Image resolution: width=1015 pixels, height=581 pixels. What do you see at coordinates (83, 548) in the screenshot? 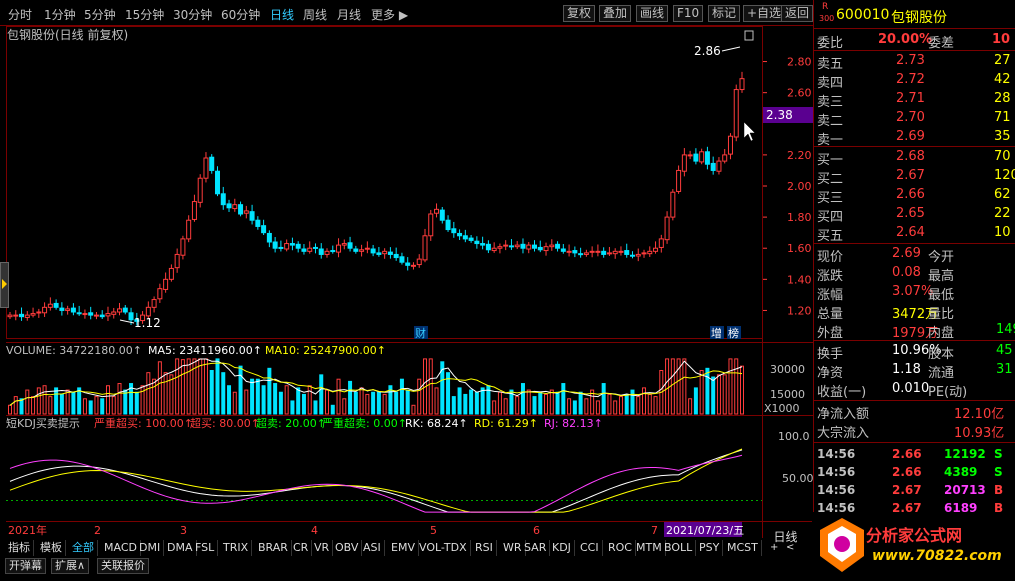
I see `indicator-tab-全部: 全部` at bounding box center [83, 548].